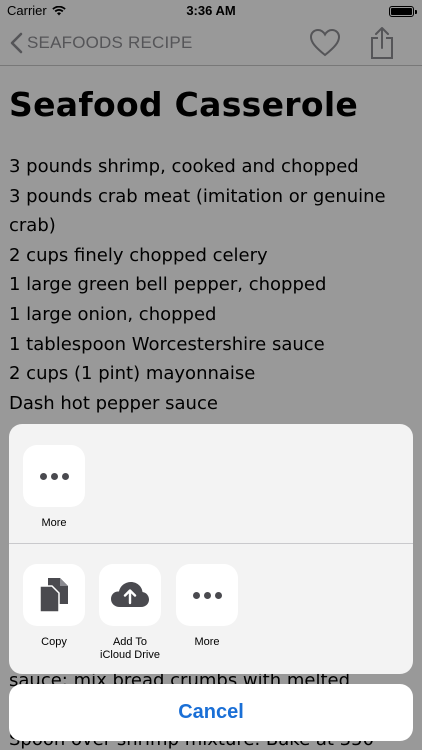 The height and width of the screenshot is (750, 422). I want to click on activity-label-line: Add To, so click(130, 642).